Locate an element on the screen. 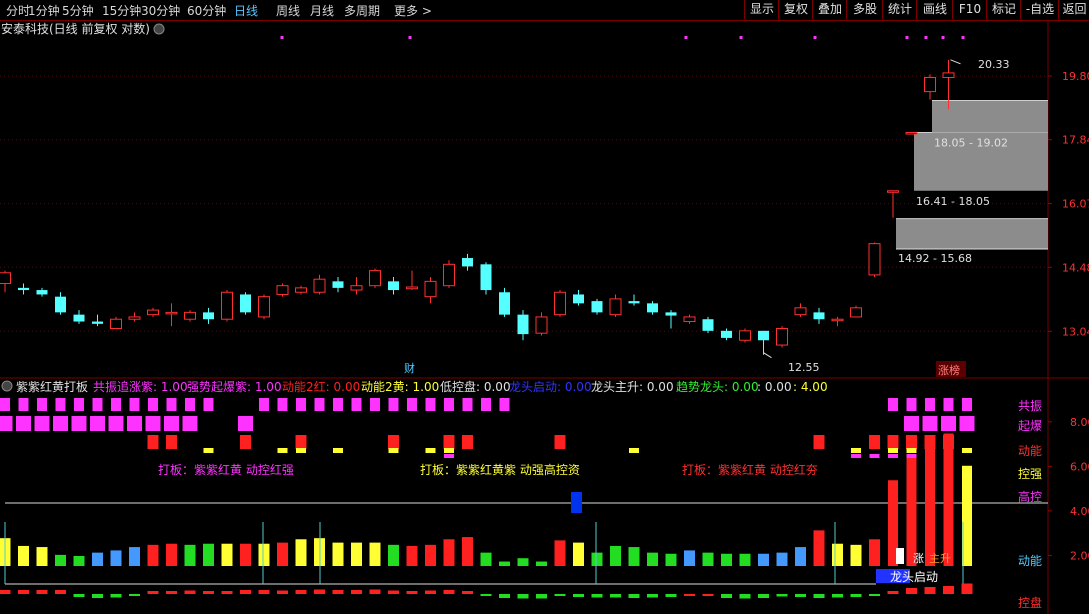 This screenshot has height=614, width=1089. price-label: 19.80 is located at coordinates (1075, 76).